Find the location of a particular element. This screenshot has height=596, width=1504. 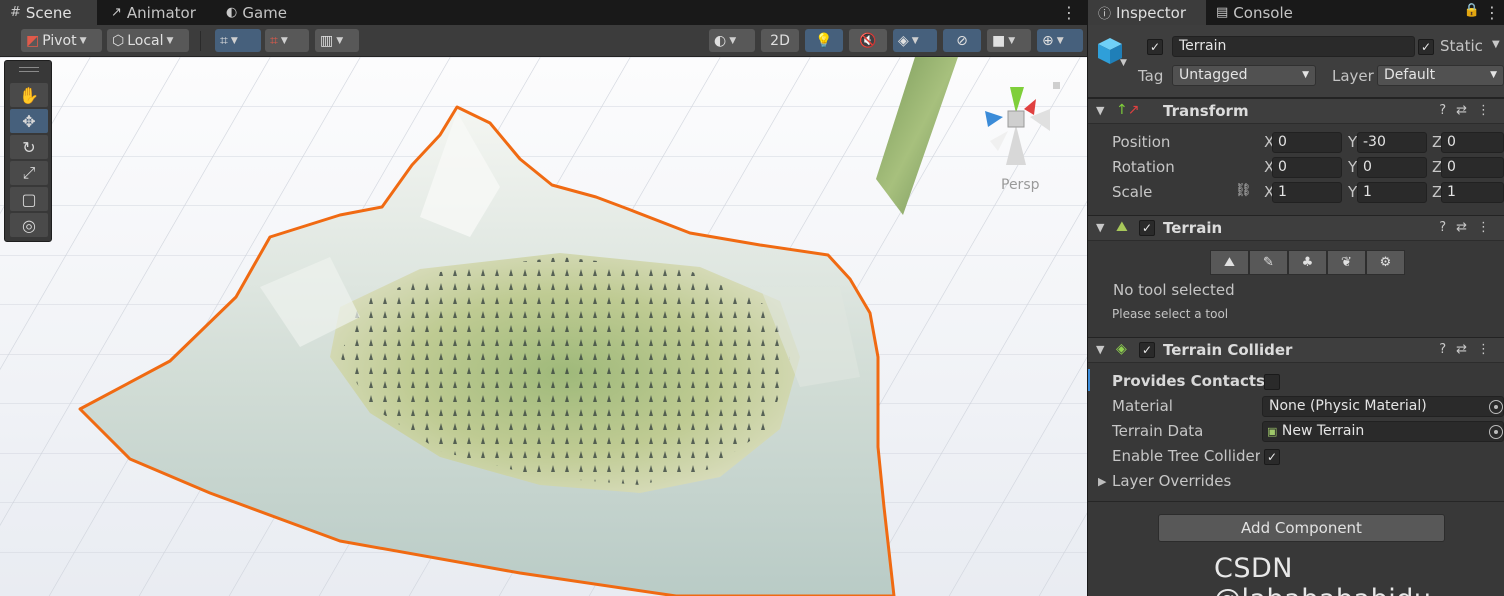

rotation-z-field: 0 is located at coordinates (1472, 167).